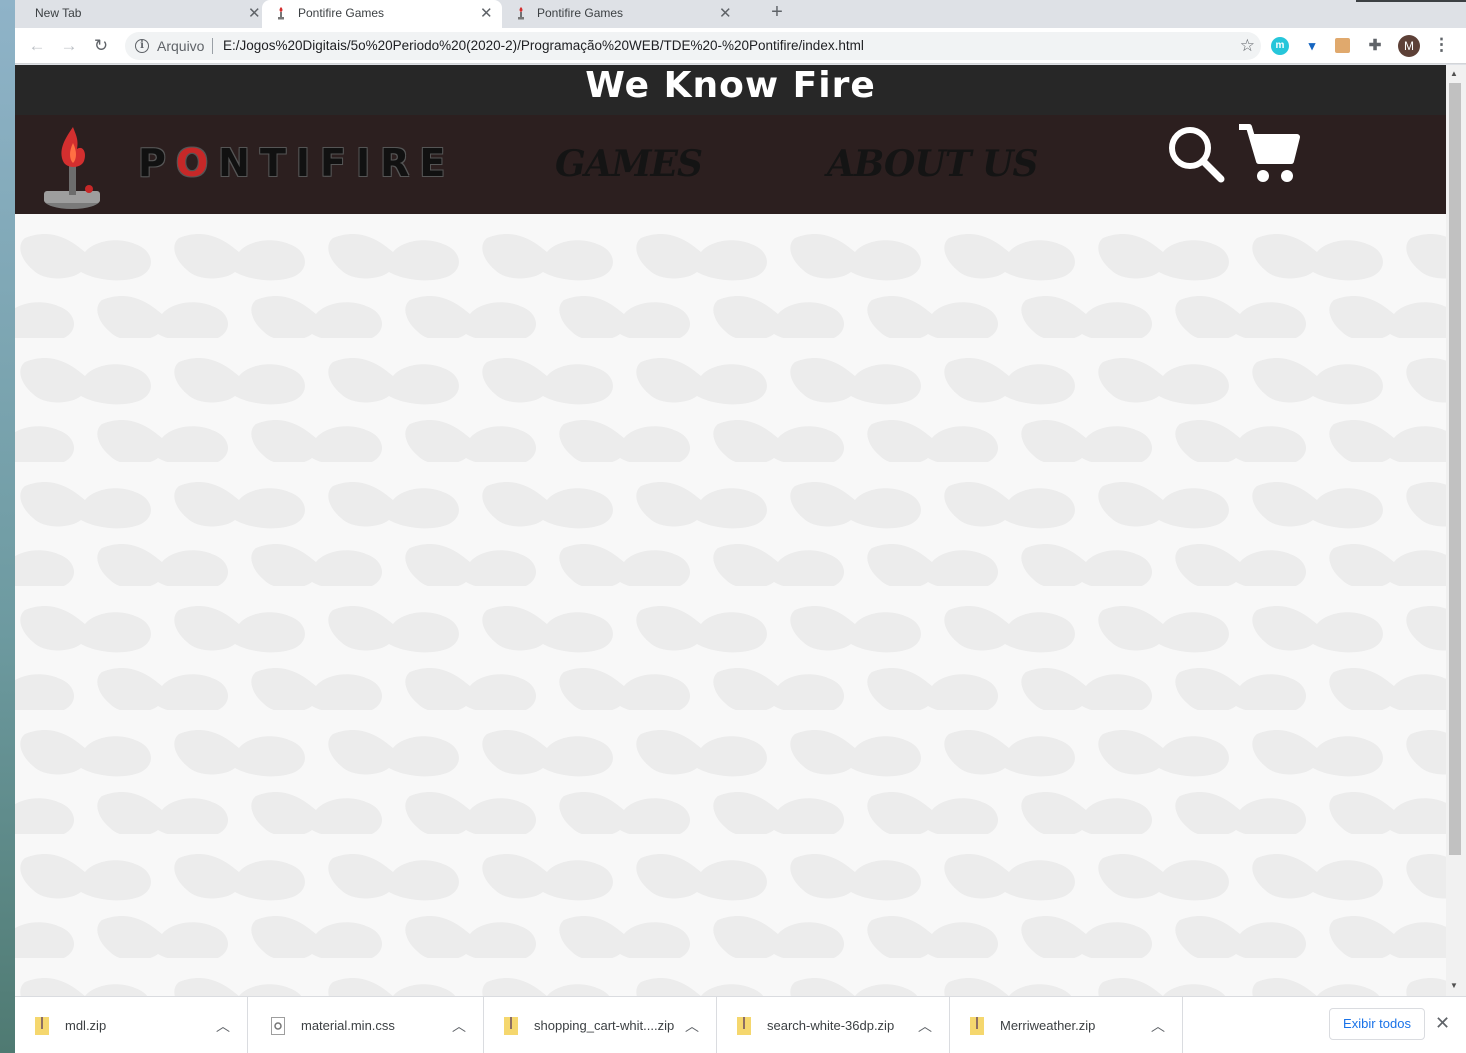 This screenshot has width=1466, height=1053. What do you see at coordinates (143, 14) in the screenshot?
I see `tab-new-tab: New Tab ✕` at bounding box center [143, 14].